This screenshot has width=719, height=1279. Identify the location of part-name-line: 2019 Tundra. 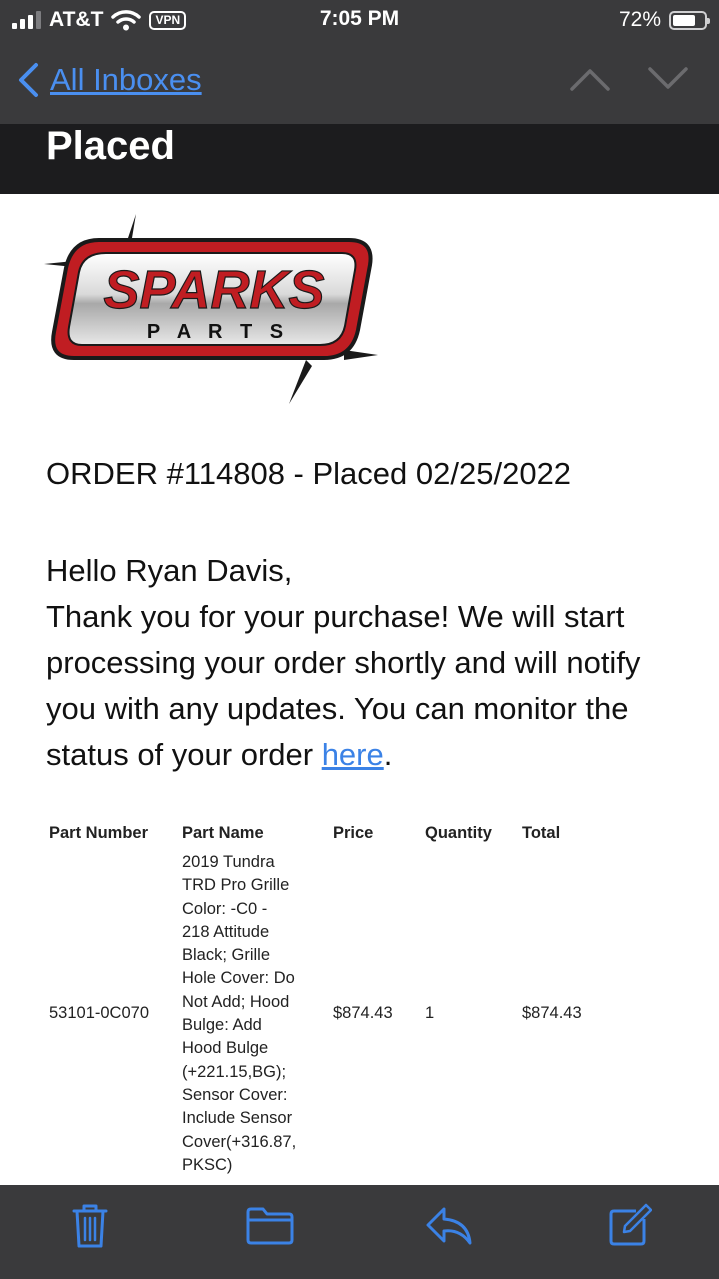
(228, 862).